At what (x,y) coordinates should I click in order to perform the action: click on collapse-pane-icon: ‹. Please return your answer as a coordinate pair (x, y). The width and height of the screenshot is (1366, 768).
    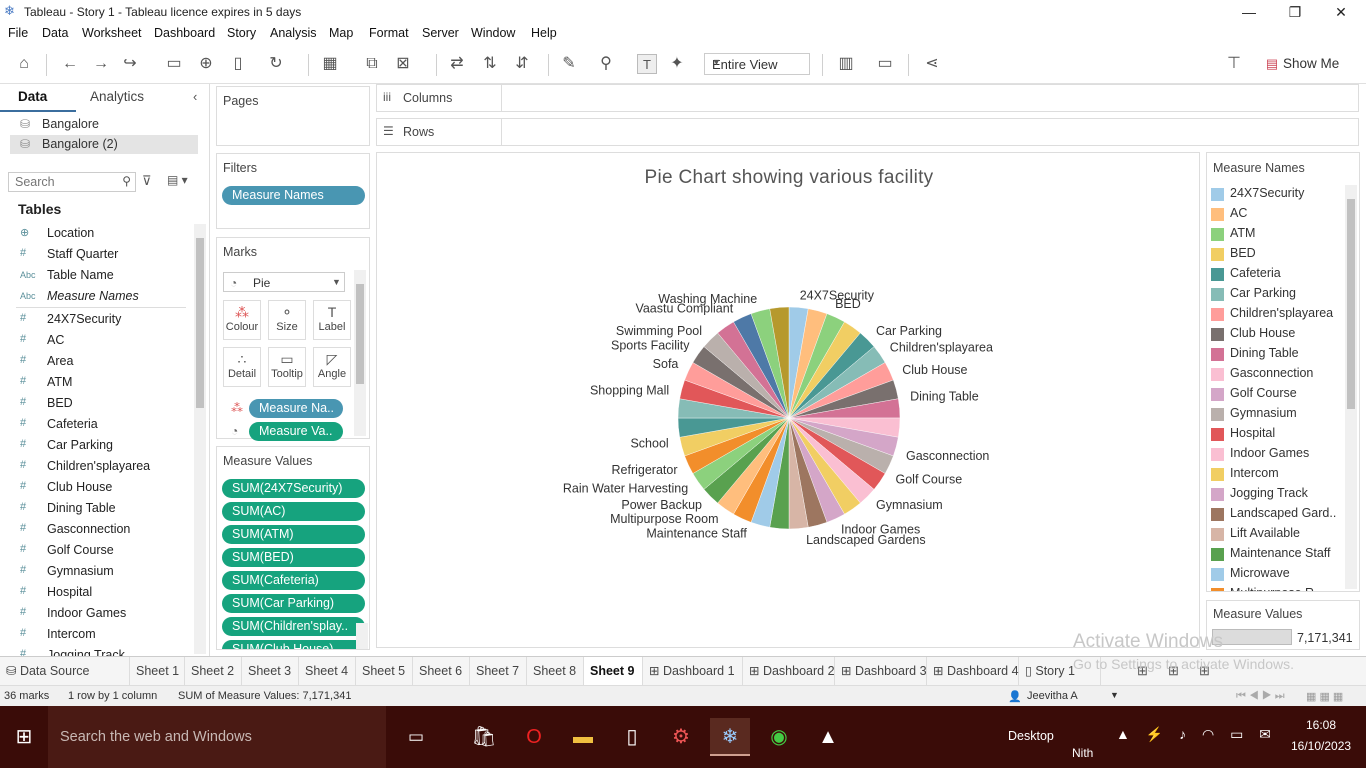
    Looking at the image, I should click on (195, 96).